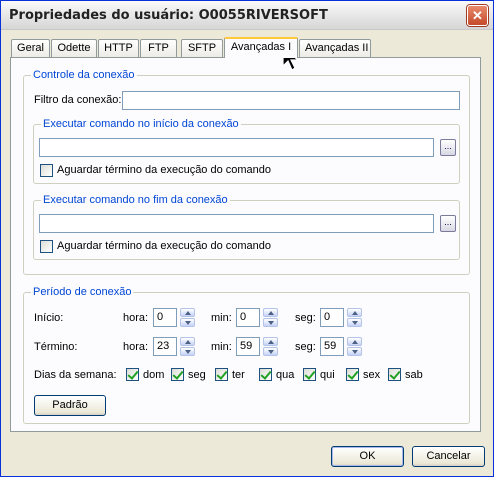 The width and height of the screenshot is (494, 477). What do you see at coordinates (248, 317) in the screenshot?
I see `start-min-value: 0` at bounding box center [248, 317].